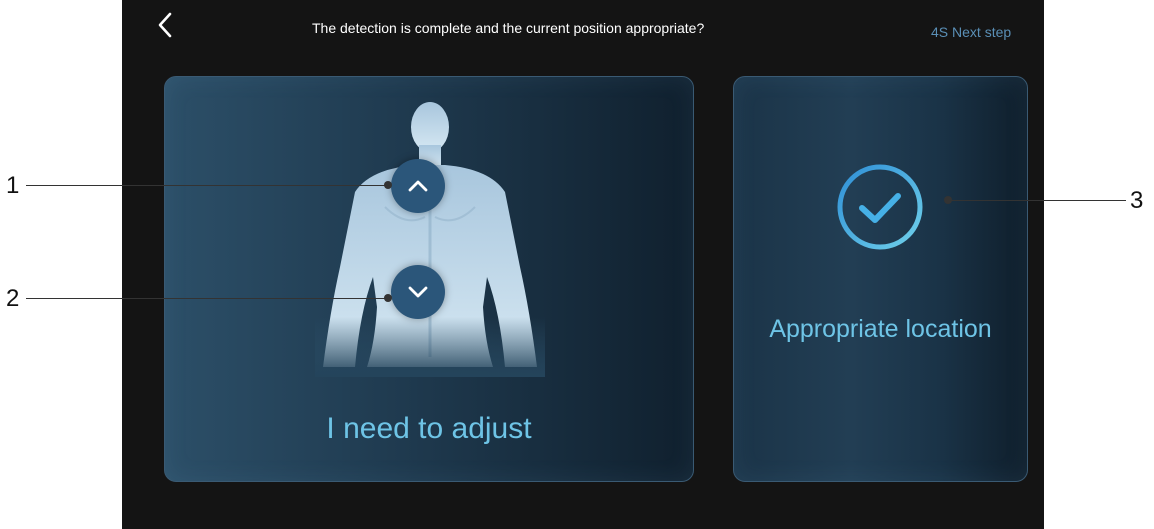 This screenshot has width=1154, height=529. What do you see at coordinates (13, 185) in the screenshot?
I see `callout-number: 1` at bounding box center [13, 185].